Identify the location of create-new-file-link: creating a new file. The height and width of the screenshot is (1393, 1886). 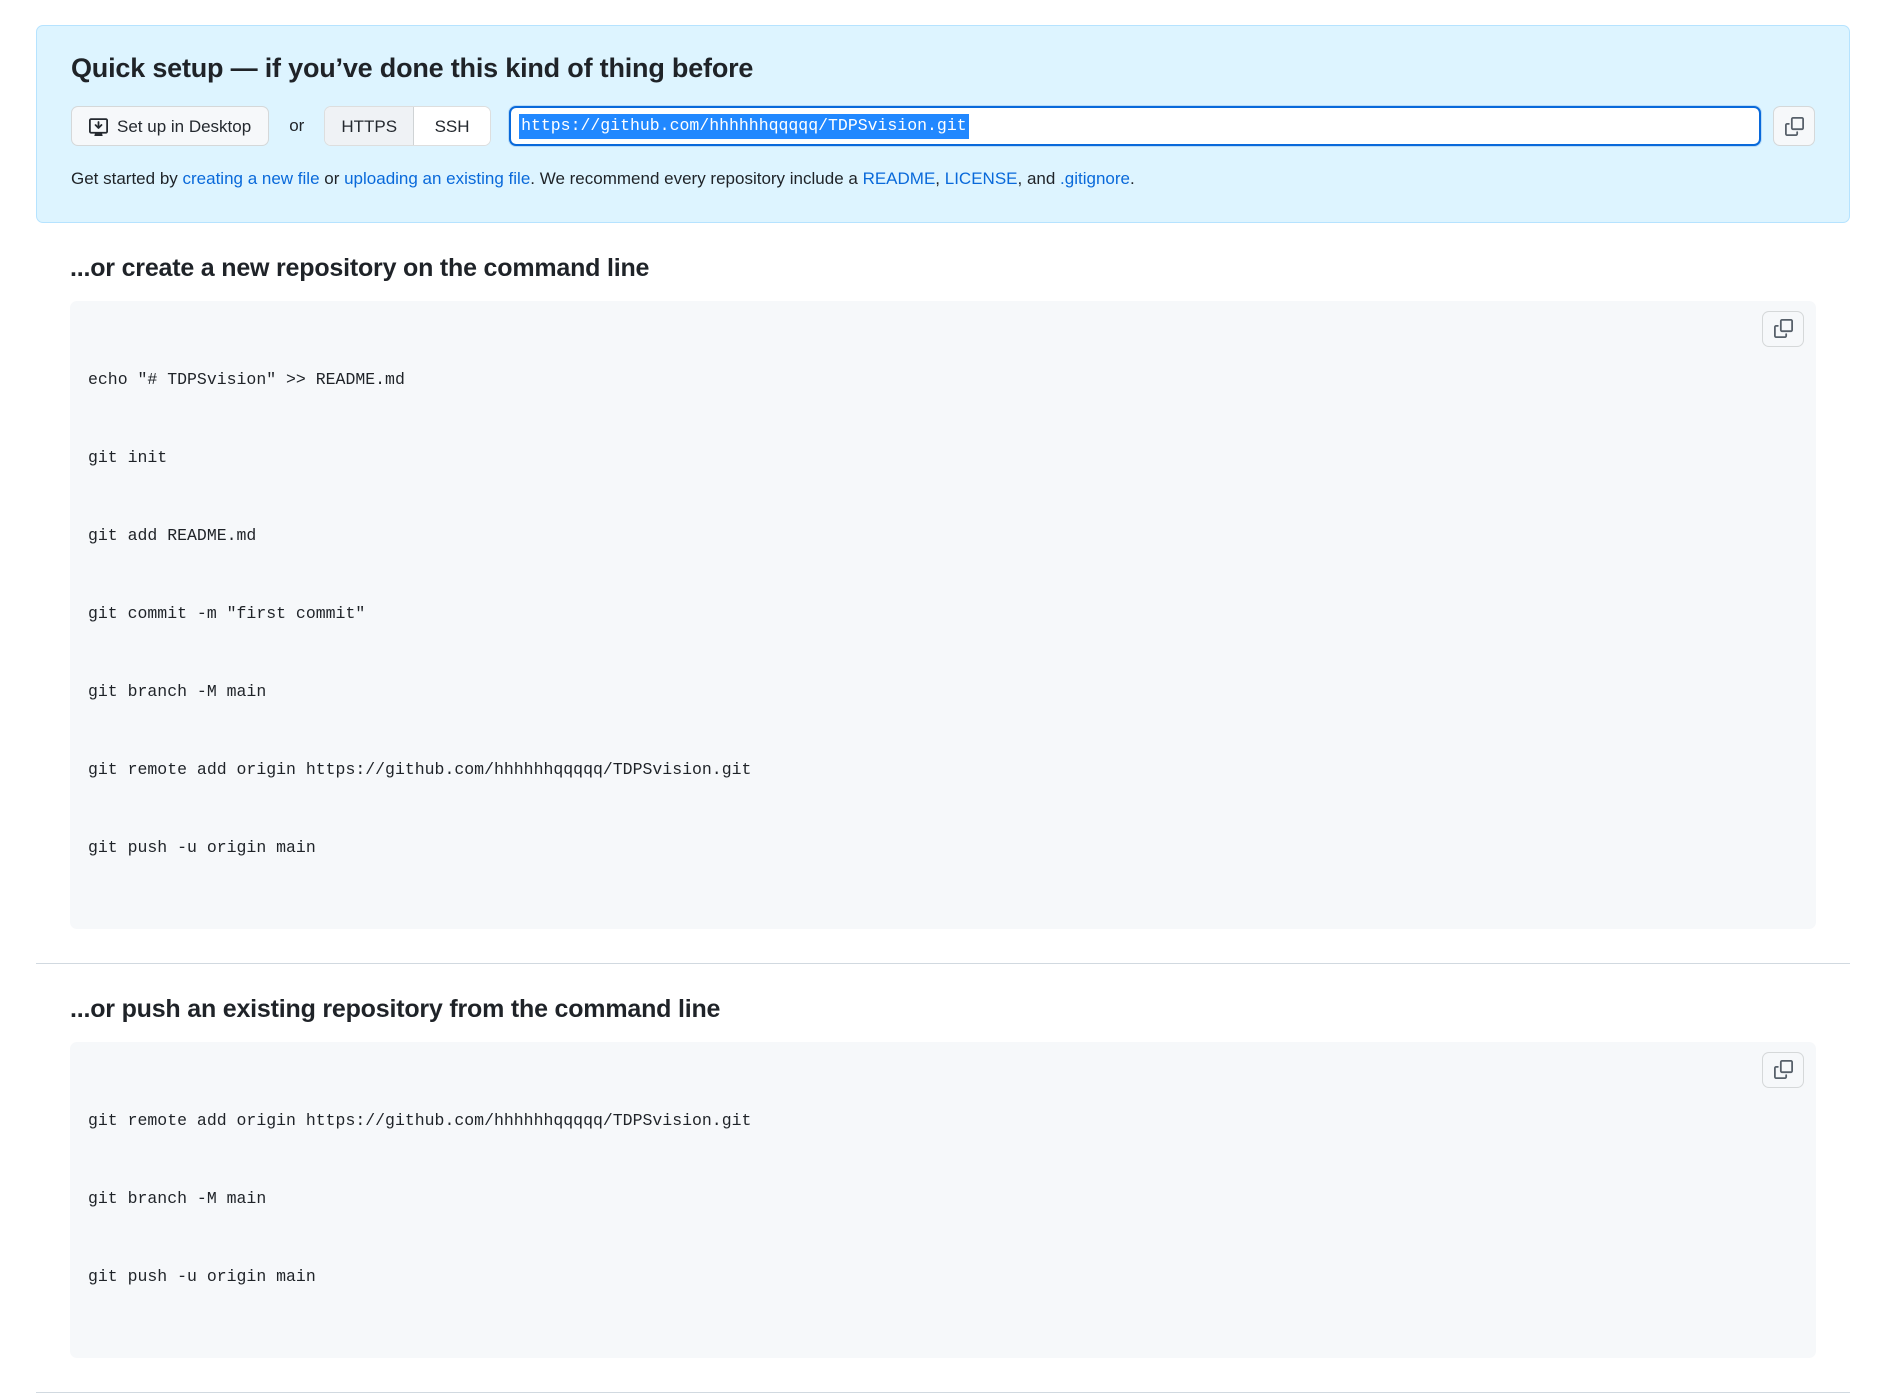
(251, 178).